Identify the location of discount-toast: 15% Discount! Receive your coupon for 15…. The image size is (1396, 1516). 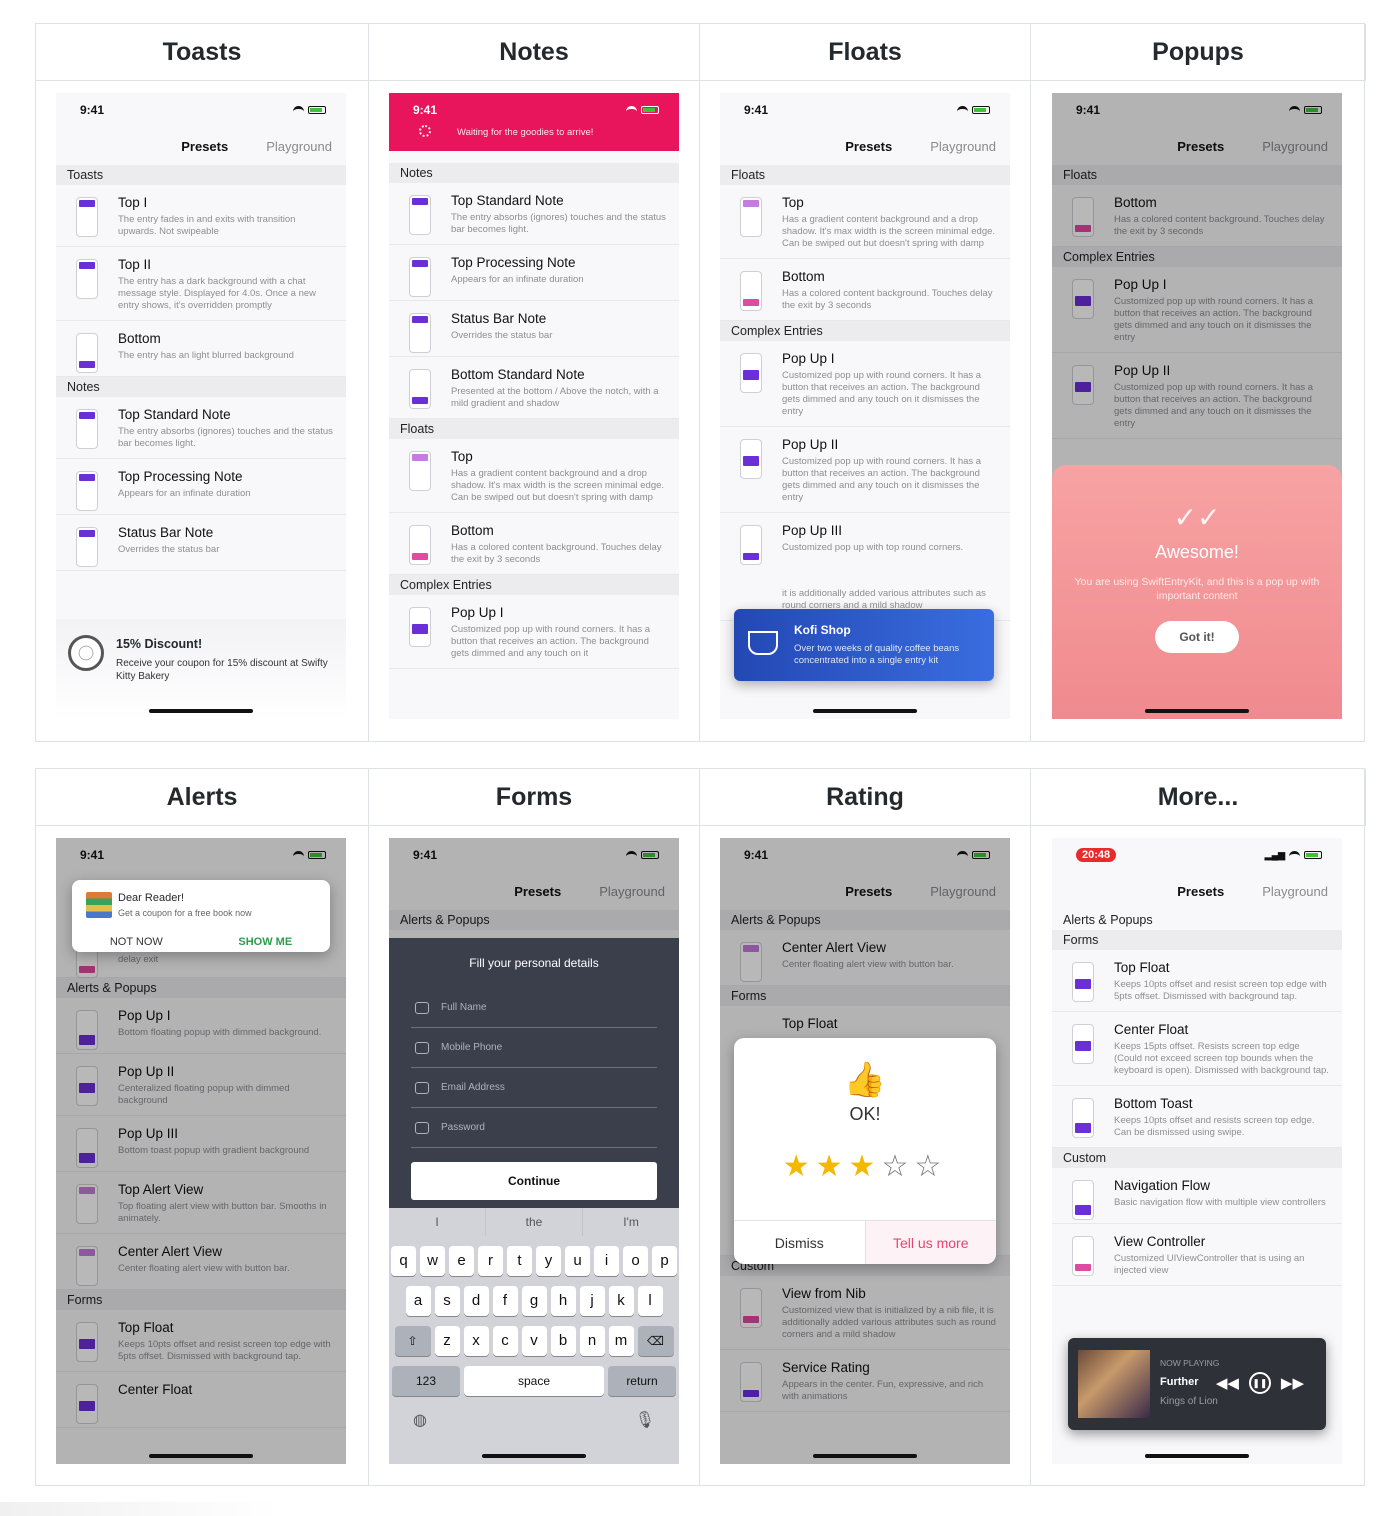
(201, 669).